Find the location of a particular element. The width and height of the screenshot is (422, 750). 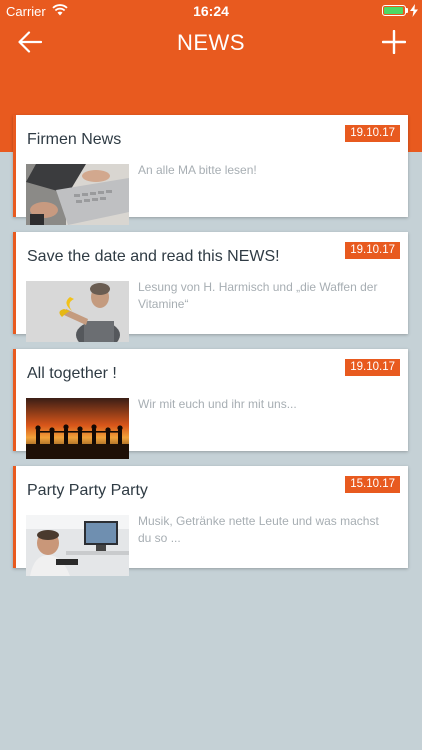

navigation-bar: NEWS is located at coordinates (211, 44).